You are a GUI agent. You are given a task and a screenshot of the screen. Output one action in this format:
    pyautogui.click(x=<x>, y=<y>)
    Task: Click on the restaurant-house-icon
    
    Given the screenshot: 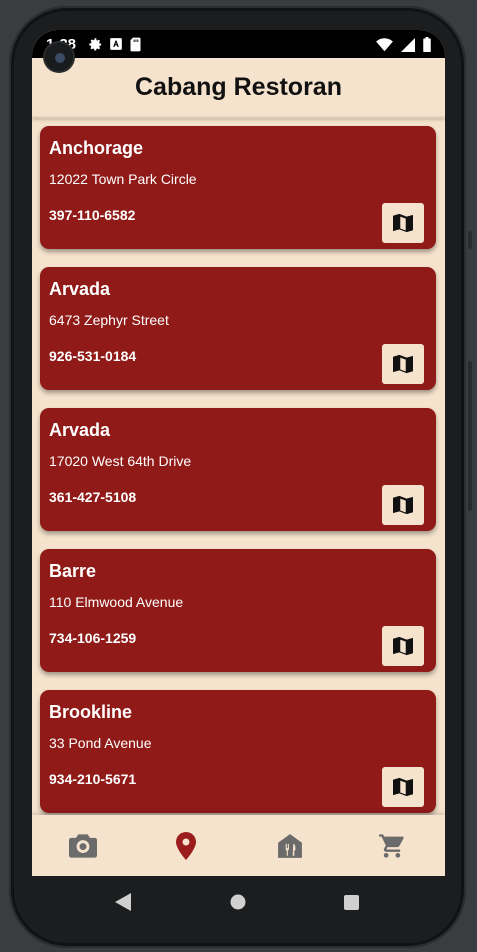 What is the action you would take?
    pyautogui.click(x=290, y=846)
    